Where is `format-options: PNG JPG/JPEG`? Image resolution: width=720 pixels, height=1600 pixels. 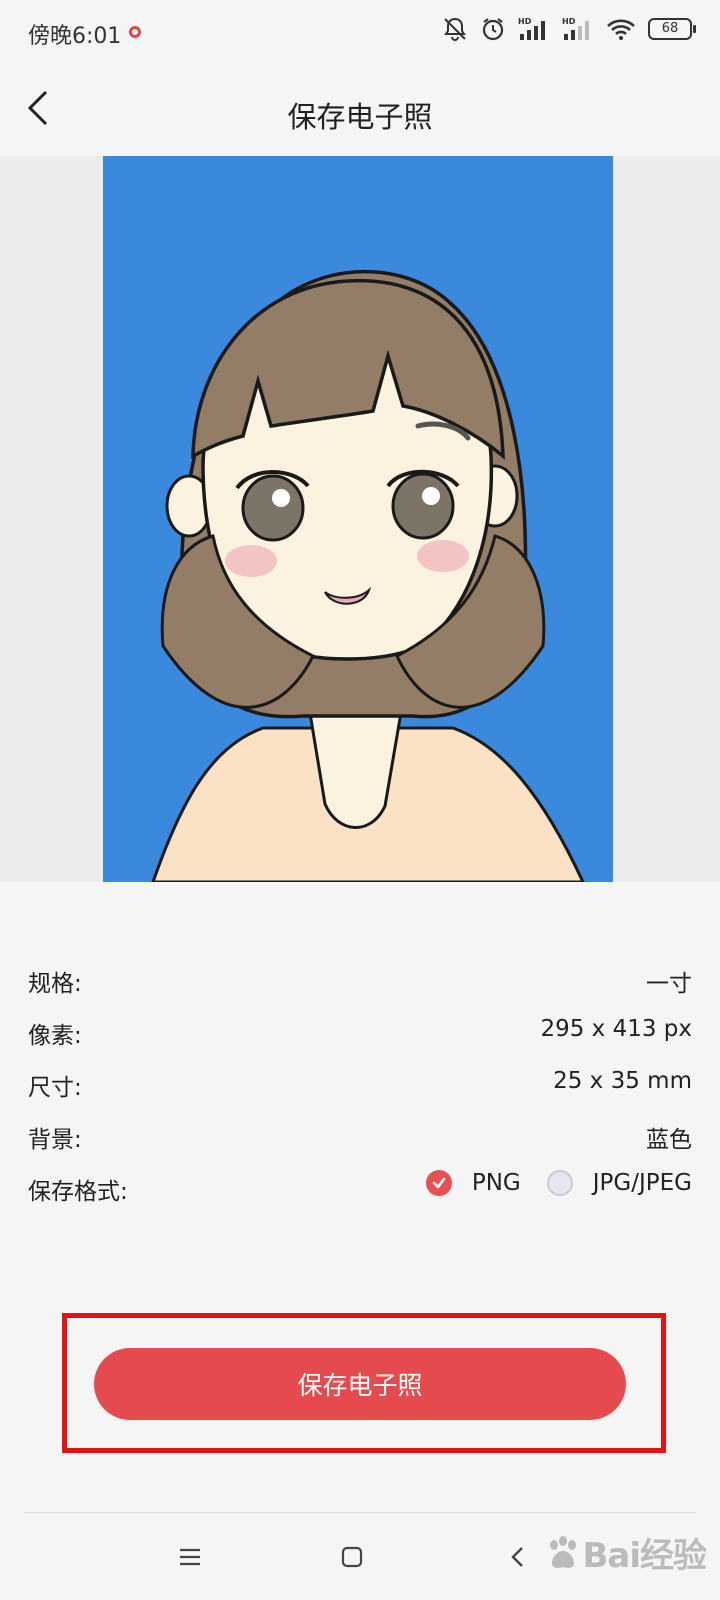 format-options: PNG JPG/JPEG is located at coordinates (558, 1183).